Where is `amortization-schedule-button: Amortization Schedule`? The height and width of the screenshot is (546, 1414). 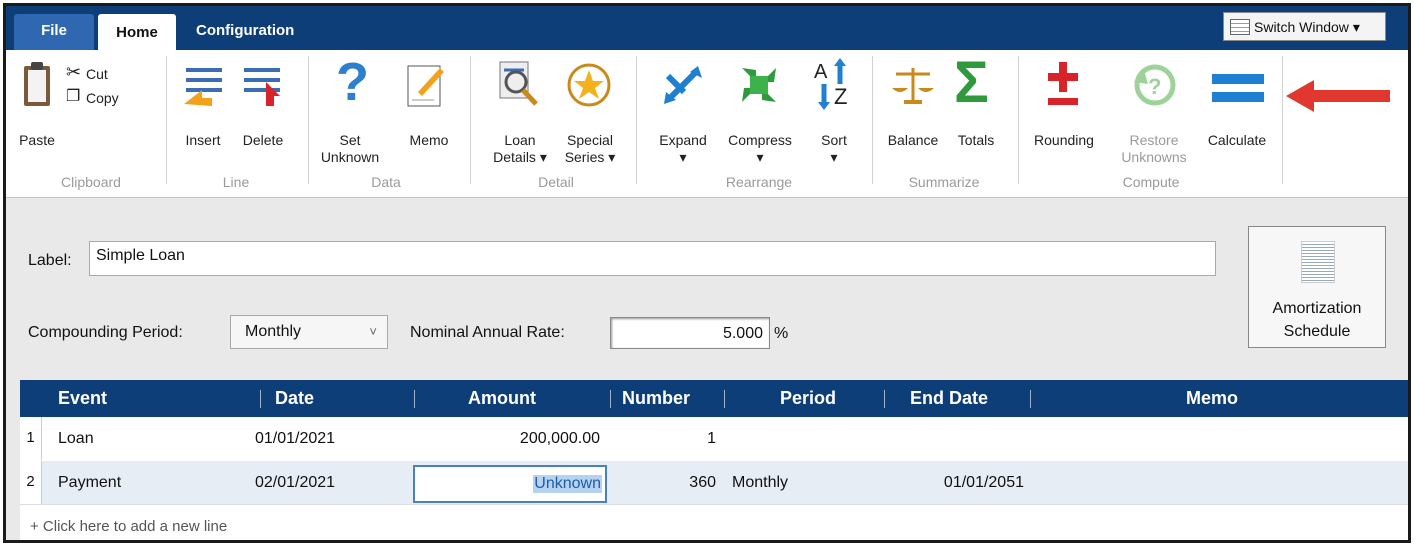 amortization-schedule-button: Amortization Schedule is located at coordinates (1317, 287).